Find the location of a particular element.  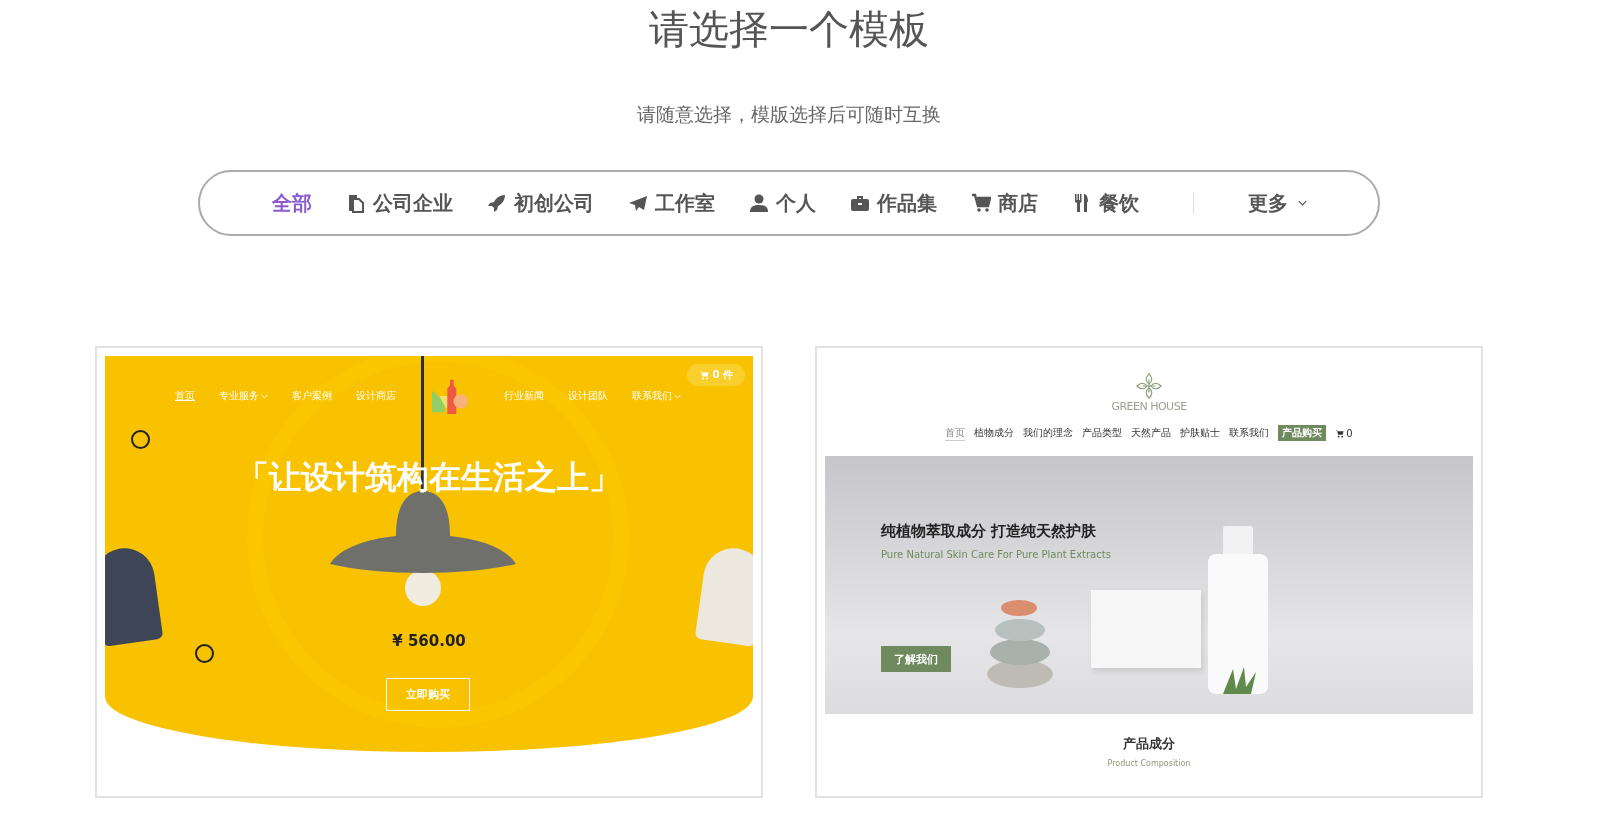

product-price: ¥ 560.00 is located at coordinates (429, 641).